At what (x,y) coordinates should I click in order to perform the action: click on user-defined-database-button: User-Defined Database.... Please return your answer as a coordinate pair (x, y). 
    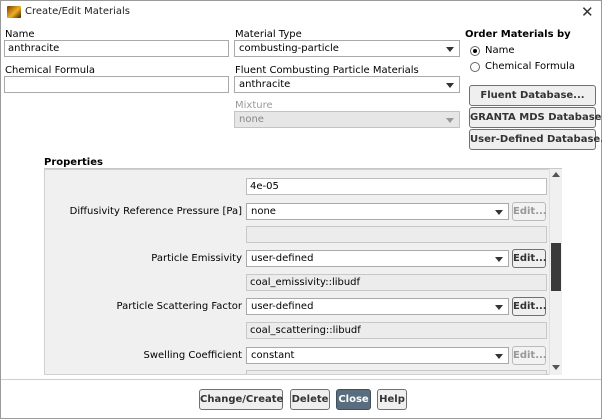
    Looking at the image, I should click on (535, 139).